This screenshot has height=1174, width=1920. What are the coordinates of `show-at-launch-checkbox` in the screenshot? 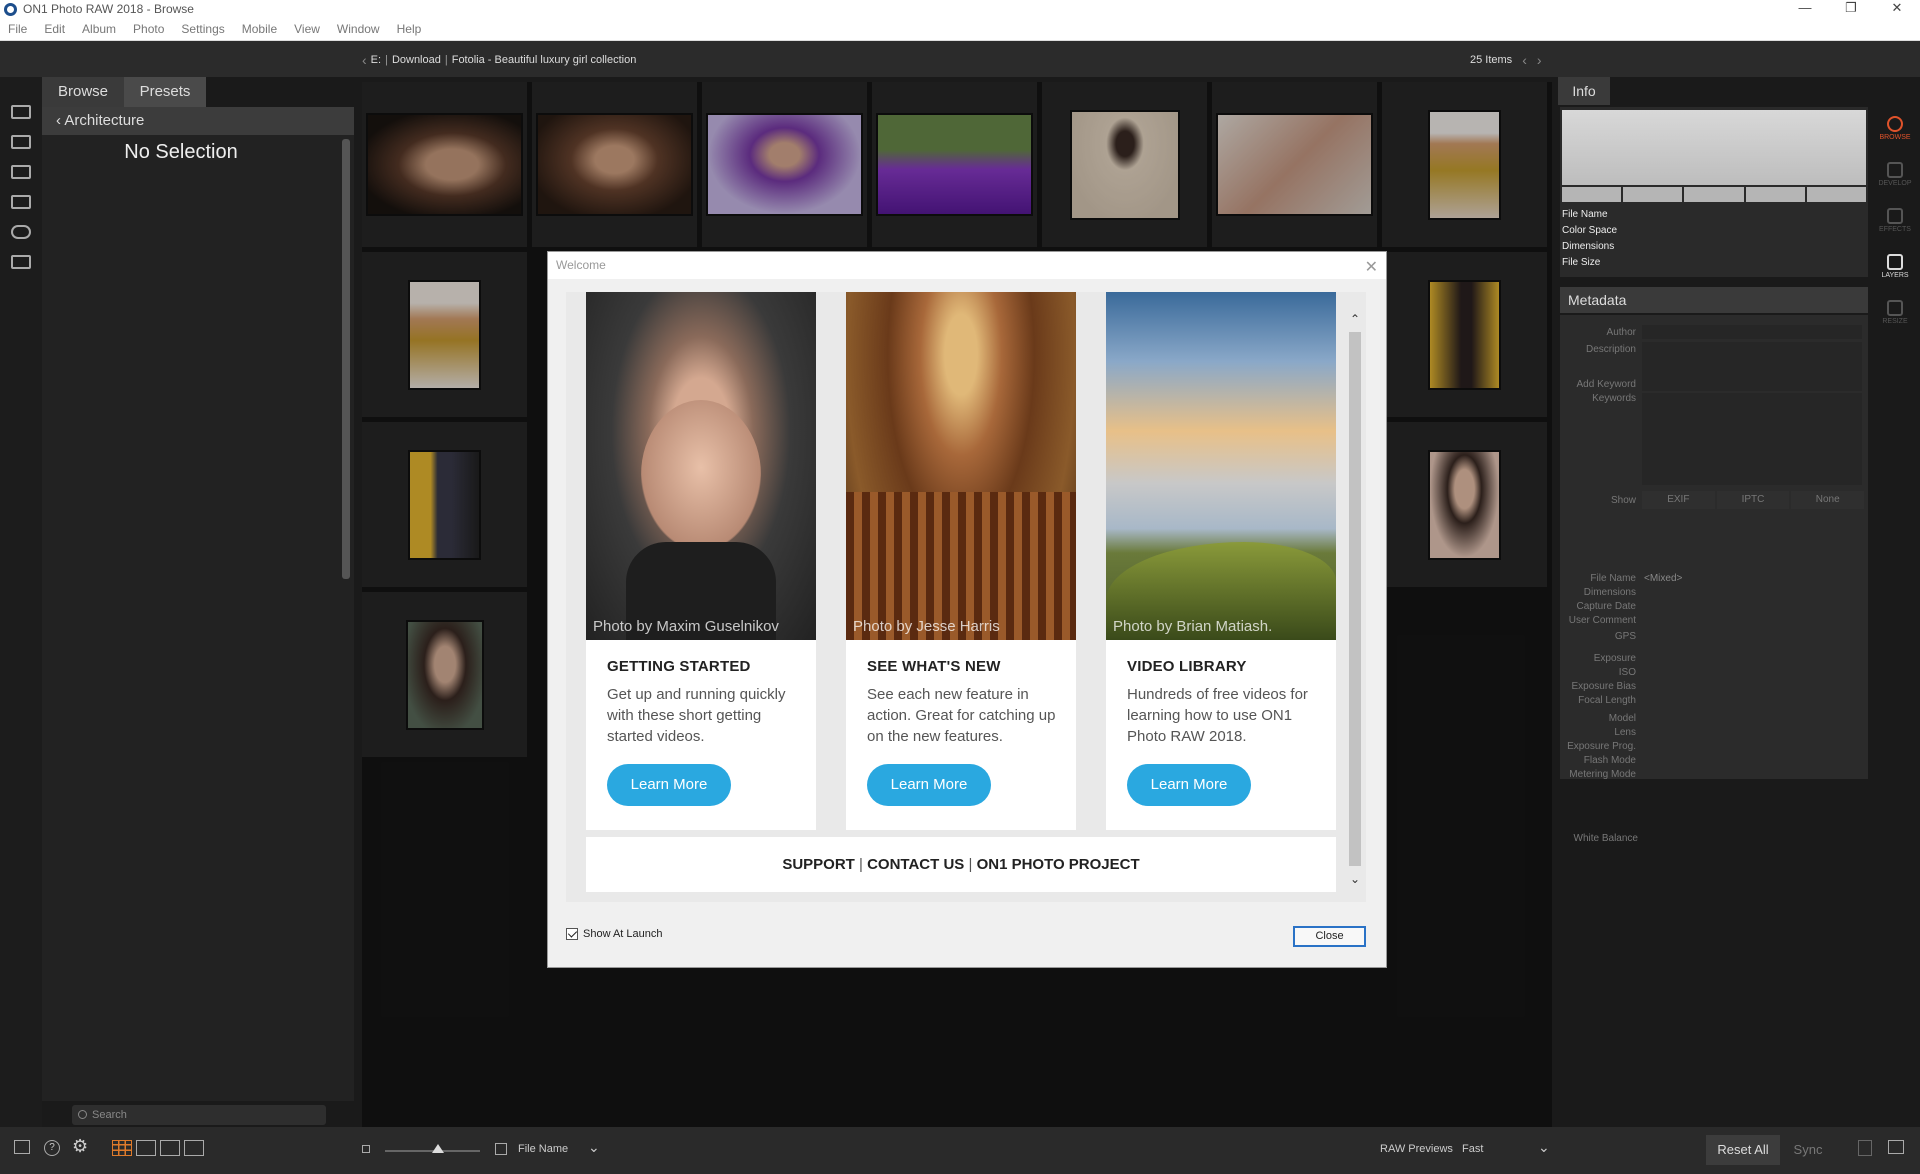 It's located at (572, 934).